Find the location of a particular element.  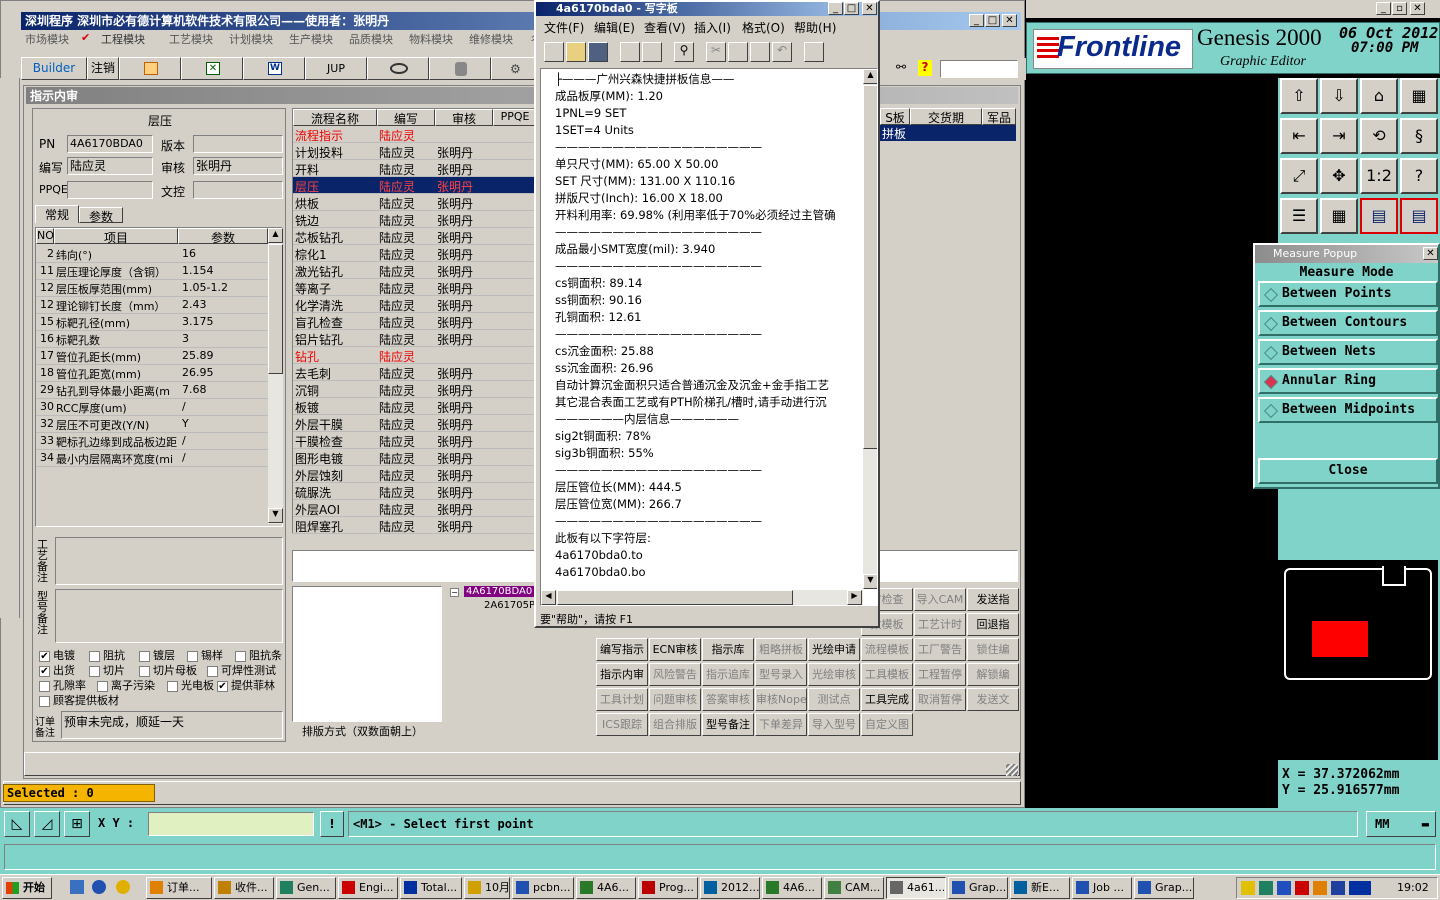

process-row: 钻孔 陆应灵 is located at coordinates (414, 355).